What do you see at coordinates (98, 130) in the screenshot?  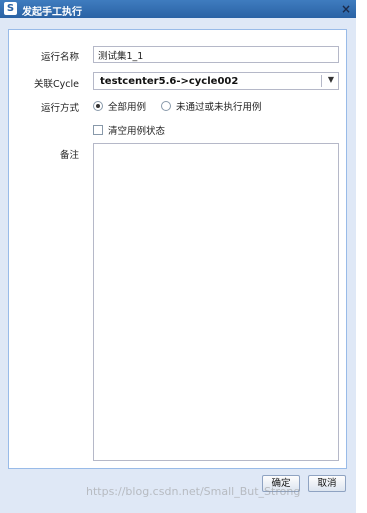 I see `checkbox-unchecked-icon` at bounding box center [98, 130].